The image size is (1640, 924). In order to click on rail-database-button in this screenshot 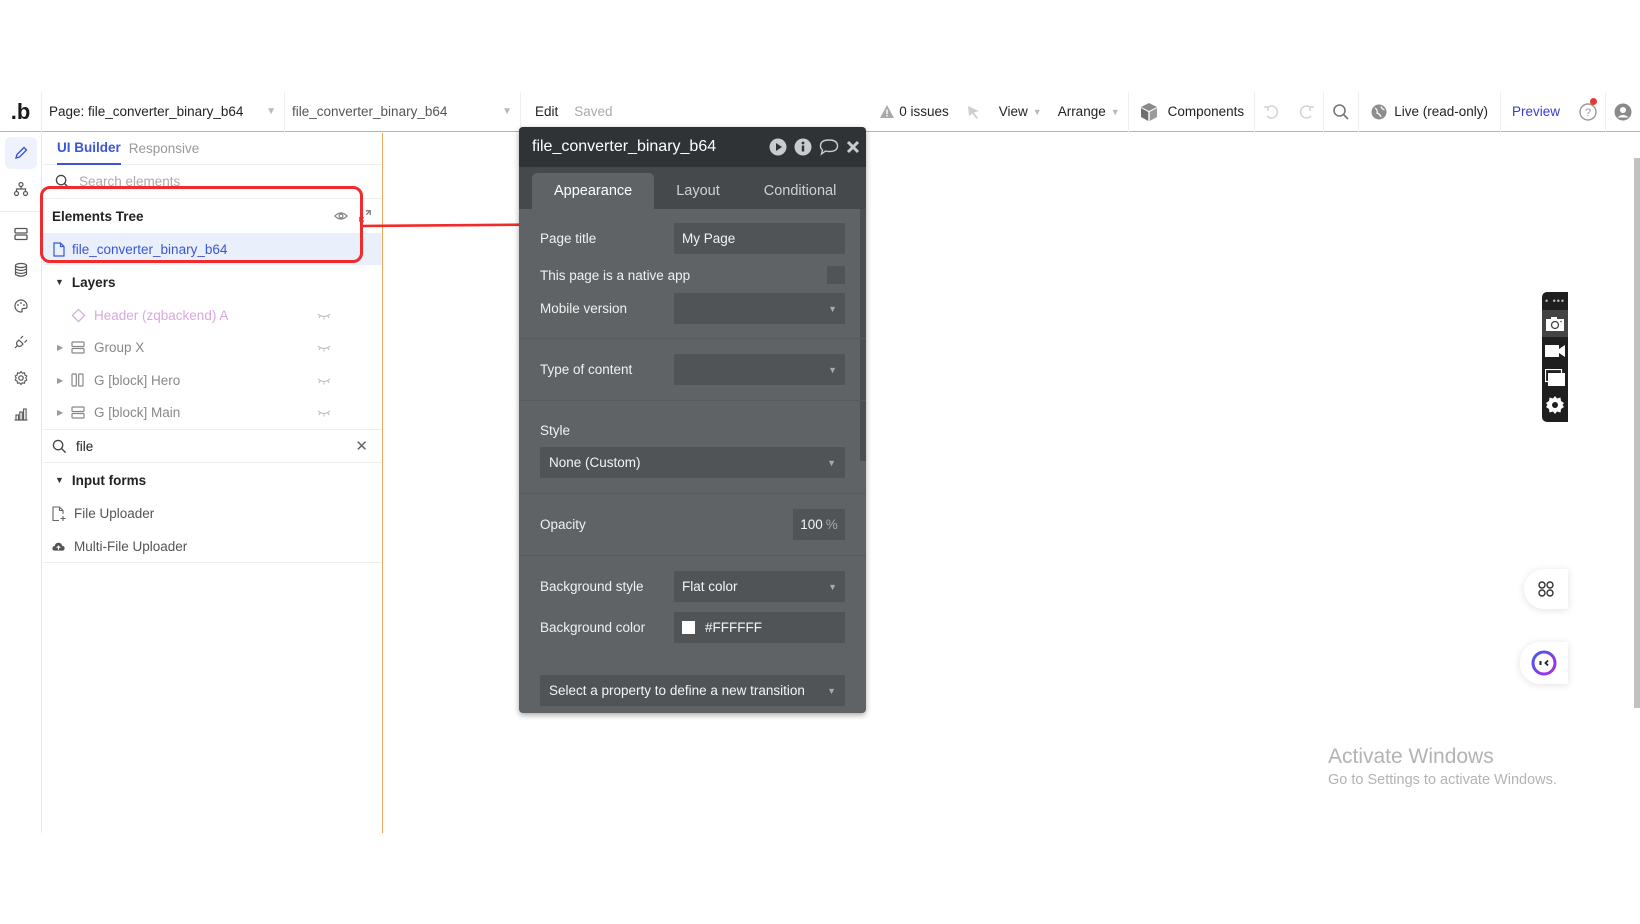, I will do `click(21, 270)`.